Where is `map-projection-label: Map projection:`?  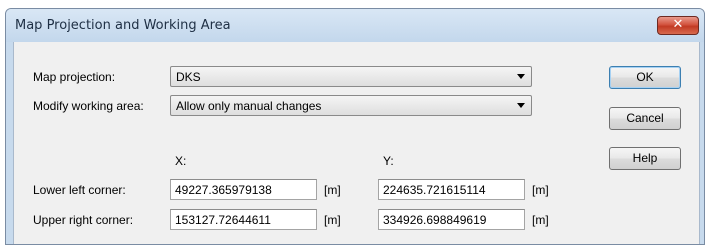
map-projection-label: Map projection: is located at coordinates (74, 77).